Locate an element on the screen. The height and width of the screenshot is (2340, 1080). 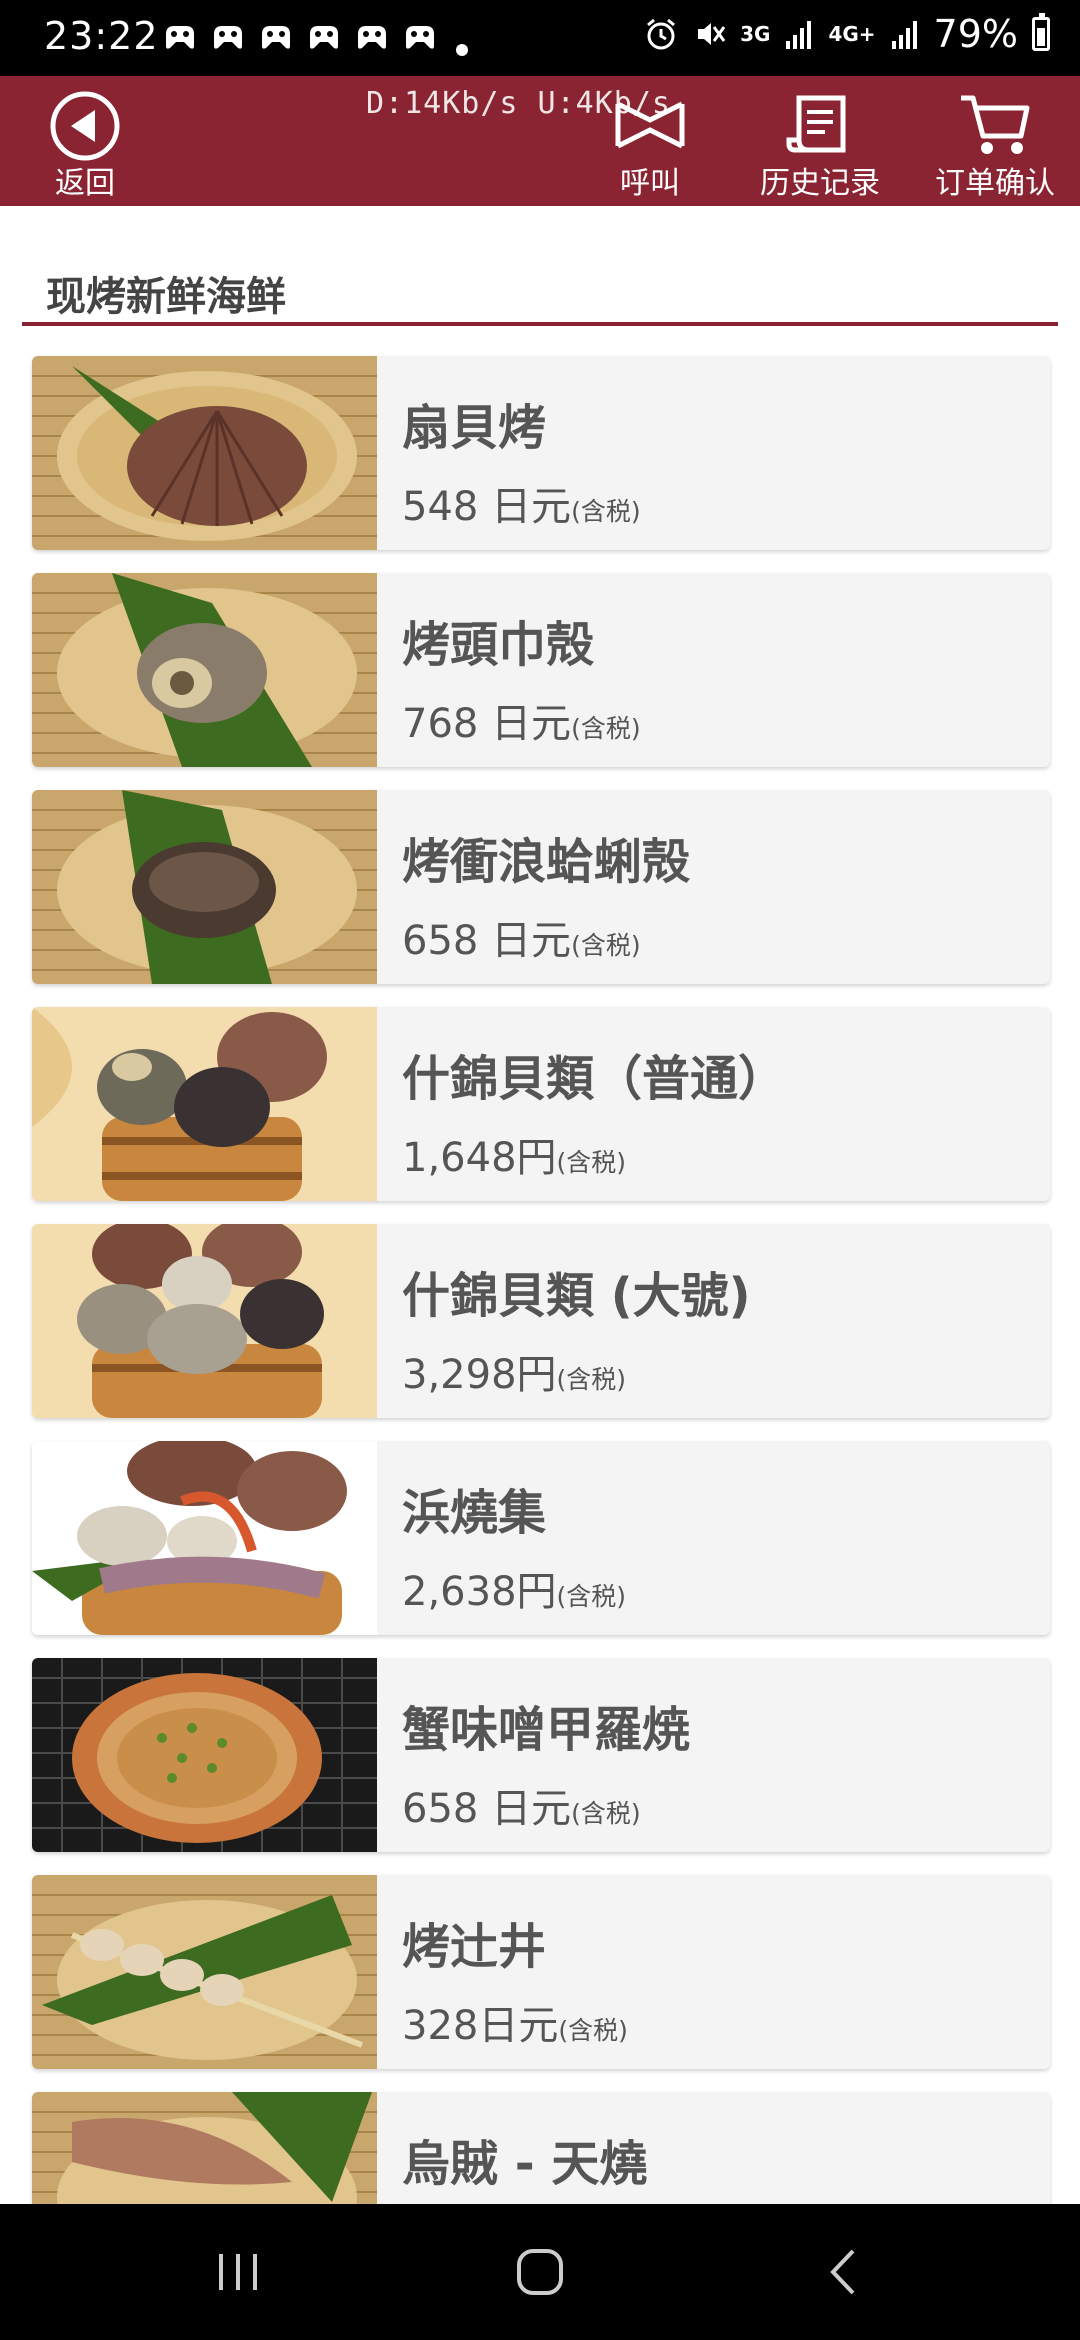
status-right-group: 3G 4G+ 79% is located at coordinates (847, 34).